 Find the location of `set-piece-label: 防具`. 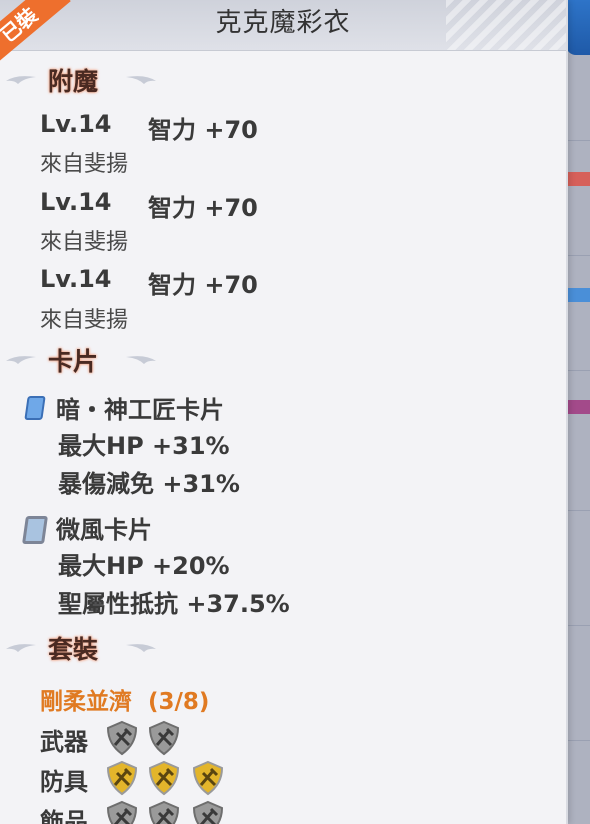

set-piece-label: 防具 is located at coordinates (64, 782).